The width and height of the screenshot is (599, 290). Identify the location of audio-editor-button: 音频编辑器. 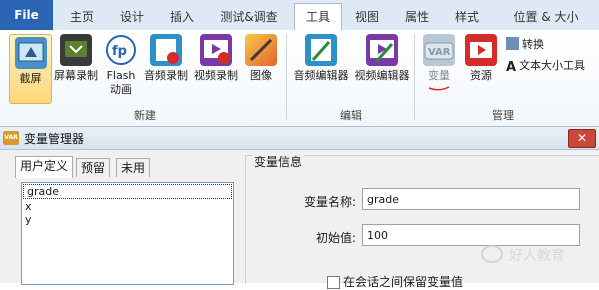
(321, 58).